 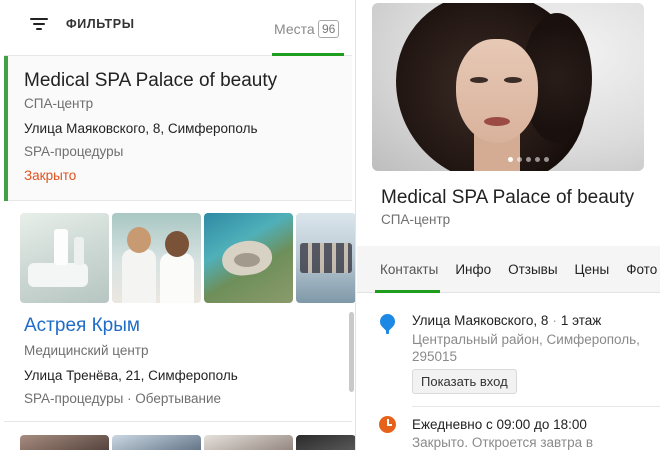 What do you see at coordinates (329, 29) in the screenshot?
I see `places-count-badge: 96` at bounding box center [329, 29].